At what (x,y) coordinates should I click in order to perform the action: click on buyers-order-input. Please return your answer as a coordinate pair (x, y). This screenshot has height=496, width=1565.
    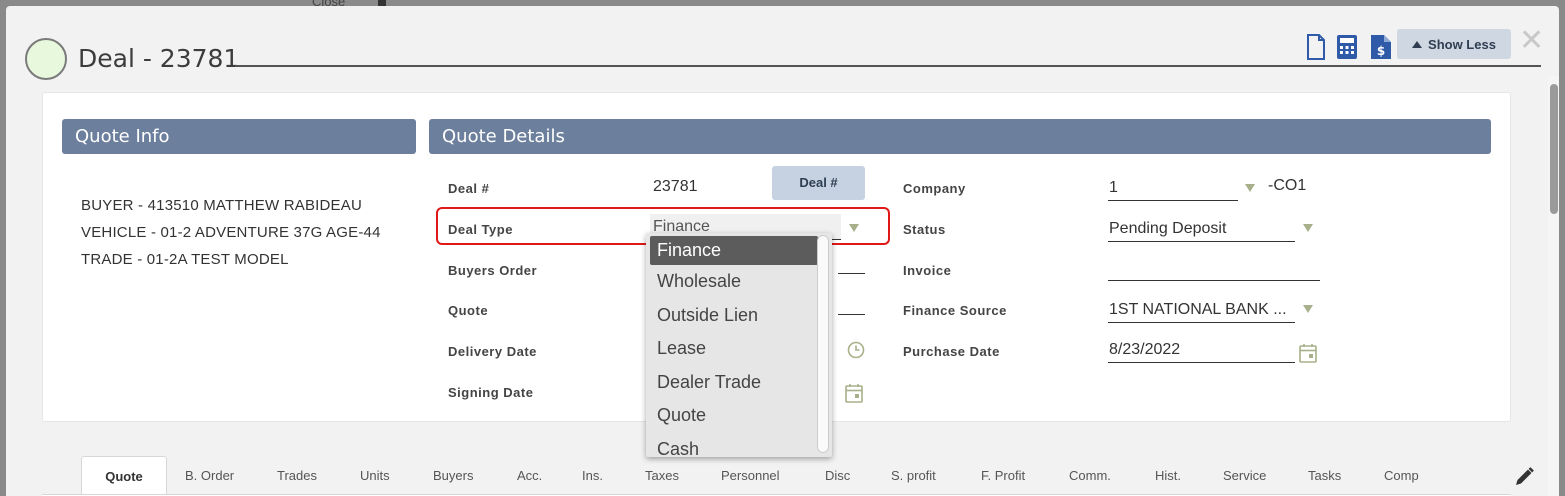
    Looking at the image, I should click on (851, 273).